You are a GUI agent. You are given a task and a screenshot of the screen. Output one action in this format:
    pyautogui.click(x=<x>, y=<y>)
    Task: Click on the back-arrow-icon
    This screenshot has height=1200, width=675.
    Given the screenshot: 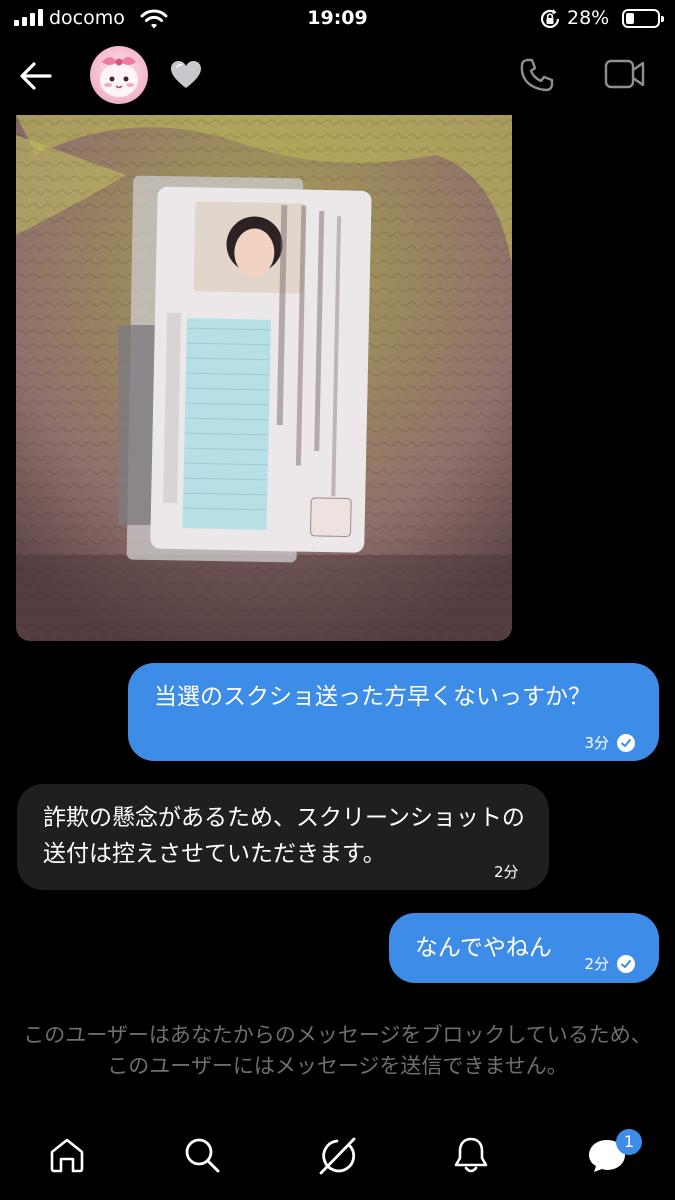 What is the action you would take?
    pyautogui.click(x=36, y=76)
    